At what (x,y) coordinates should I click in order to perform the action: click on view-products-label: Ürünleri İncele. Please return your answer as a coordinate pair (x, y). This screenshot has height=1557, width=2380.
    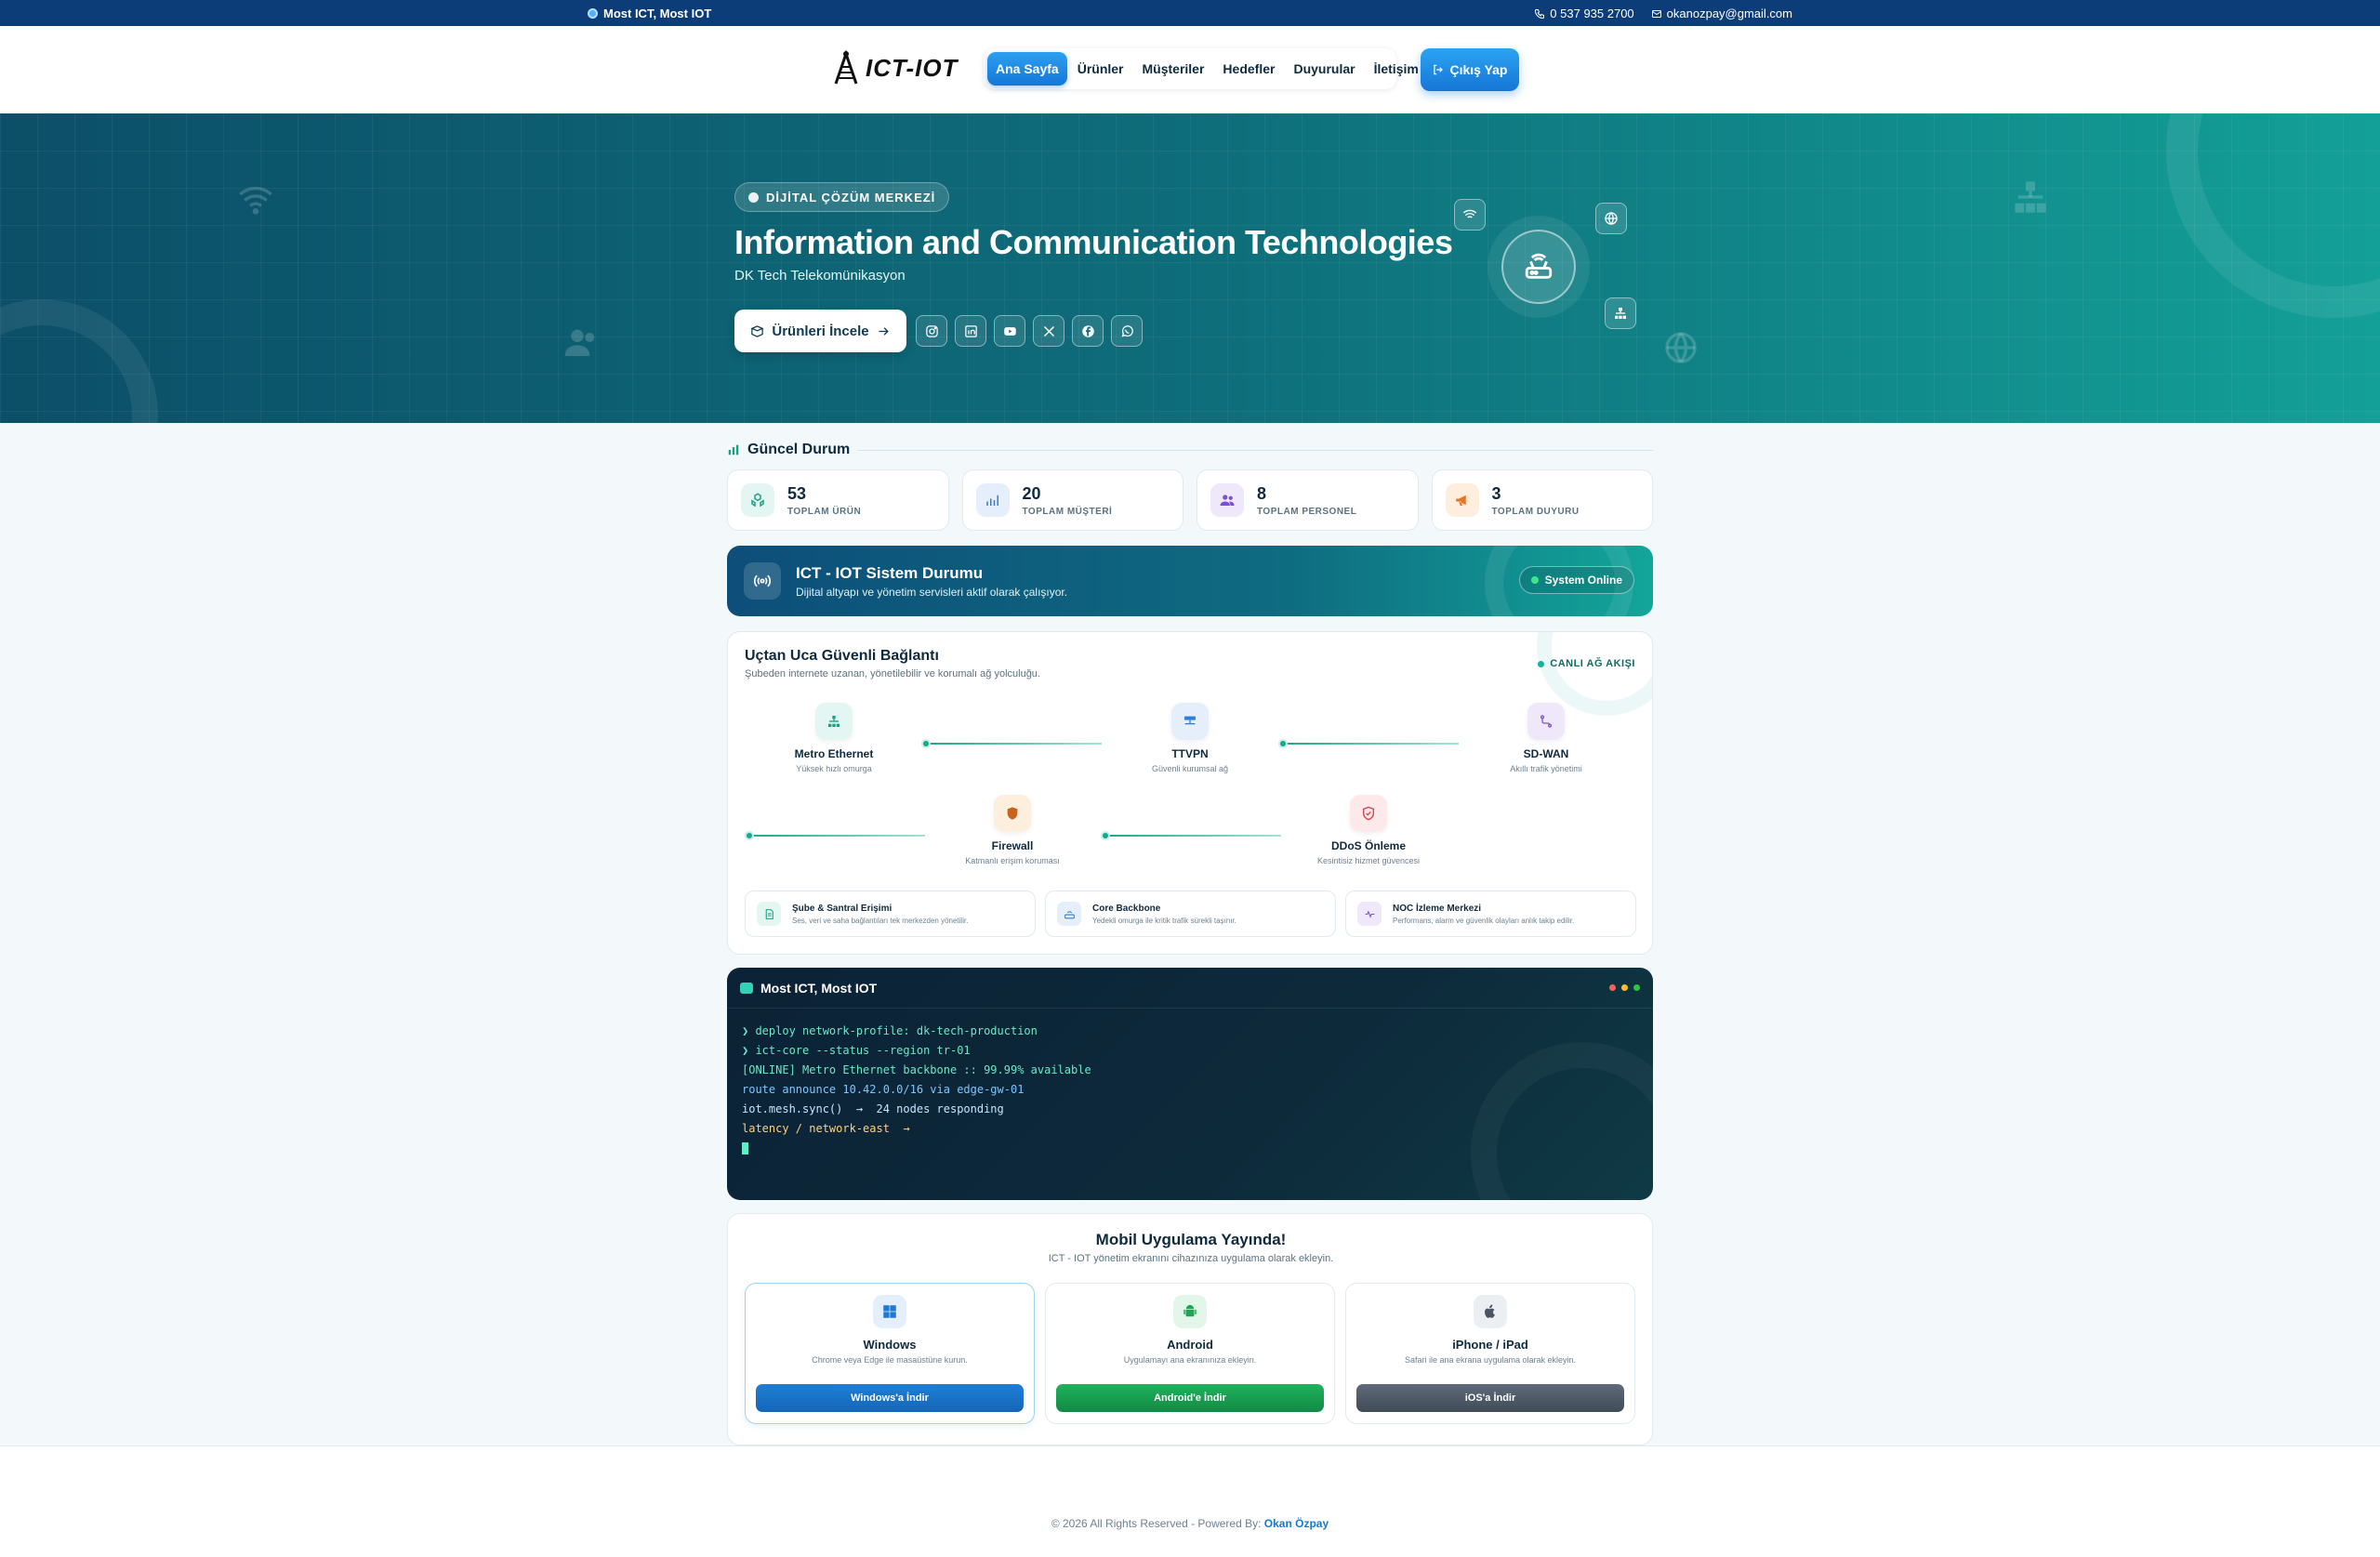
    Looking at the image, I should click on (820, 331).